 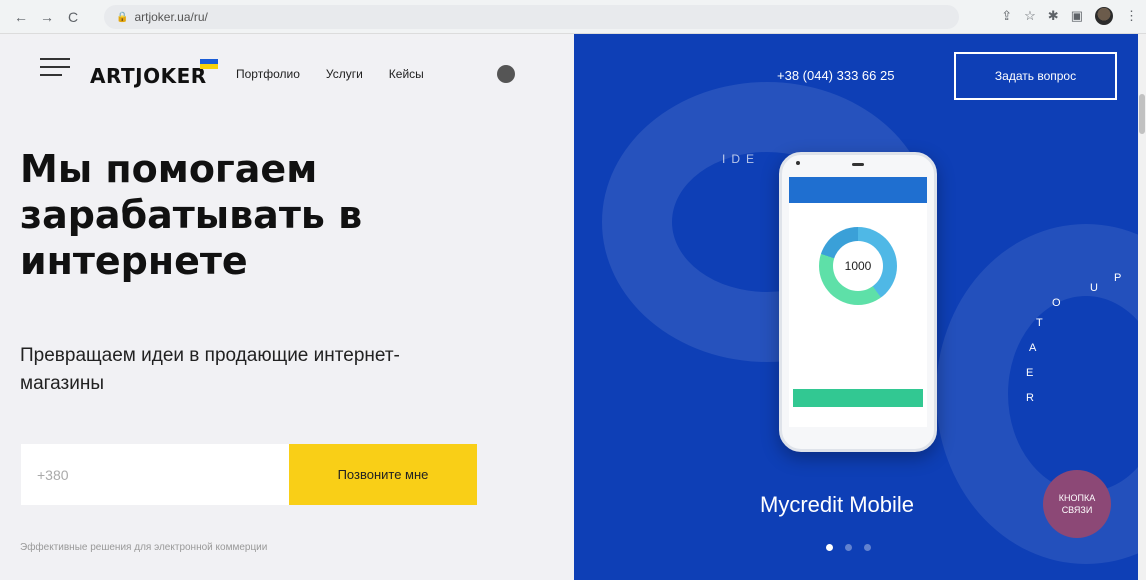 What do you see at coordinates (406, 74) in the screenshot?
I see `nav-cases: Кейсы` at bounding box center [406, 74].